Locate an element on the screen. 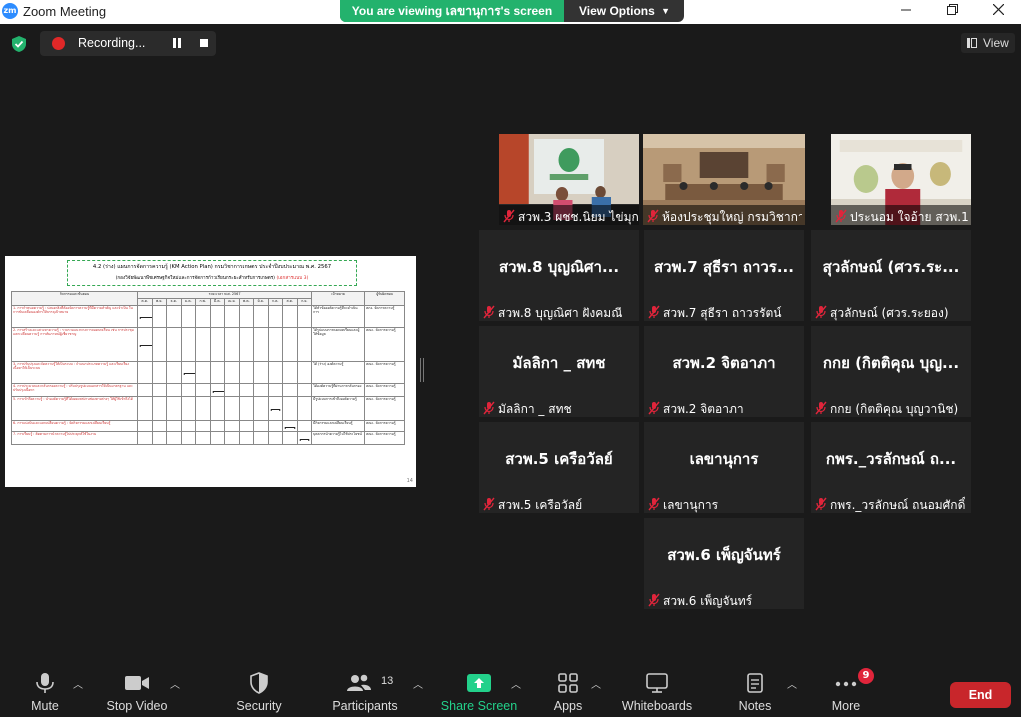 This screenshot has height=717, width=1021. more-dots-icon is located at coordinates (846, 684).